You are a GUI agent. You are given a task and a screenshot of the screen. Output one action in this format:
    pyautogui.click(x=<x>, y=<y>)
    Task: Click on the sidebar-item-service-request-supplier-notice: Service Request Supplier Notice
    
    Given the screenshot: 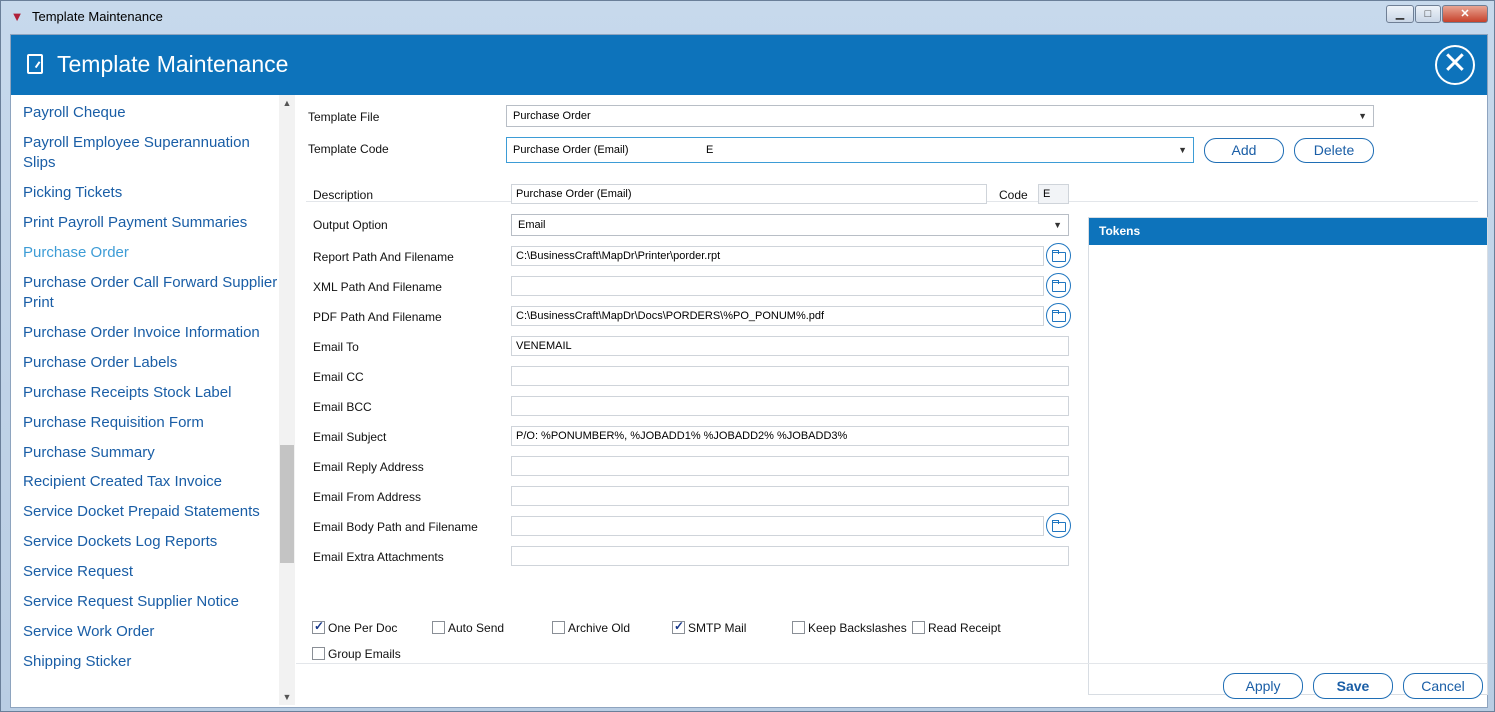 What is the action you would take?
    pyautogui.click(x=150, y=602)
    